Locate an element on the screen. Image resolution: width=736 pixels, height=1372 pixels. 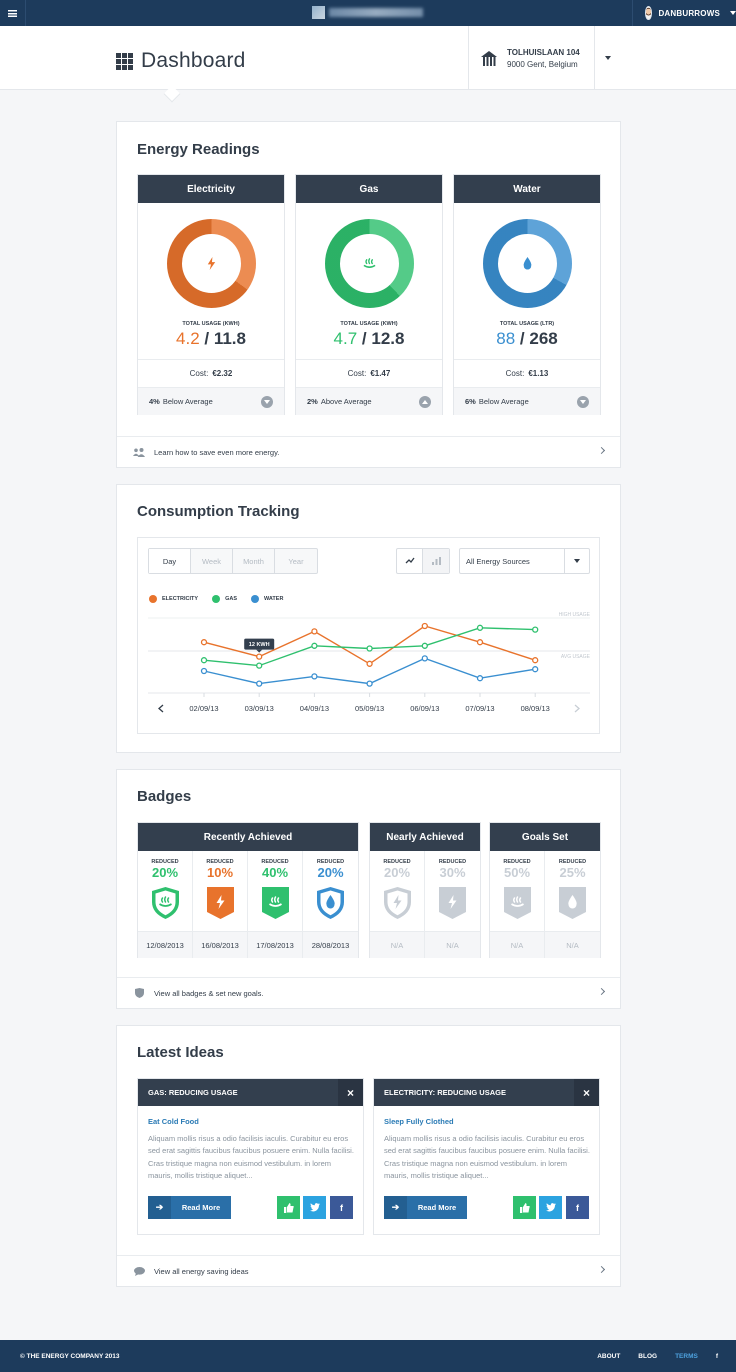
view-ideas-link: View all energy saving ideas is located at coordinates (368, 1270).